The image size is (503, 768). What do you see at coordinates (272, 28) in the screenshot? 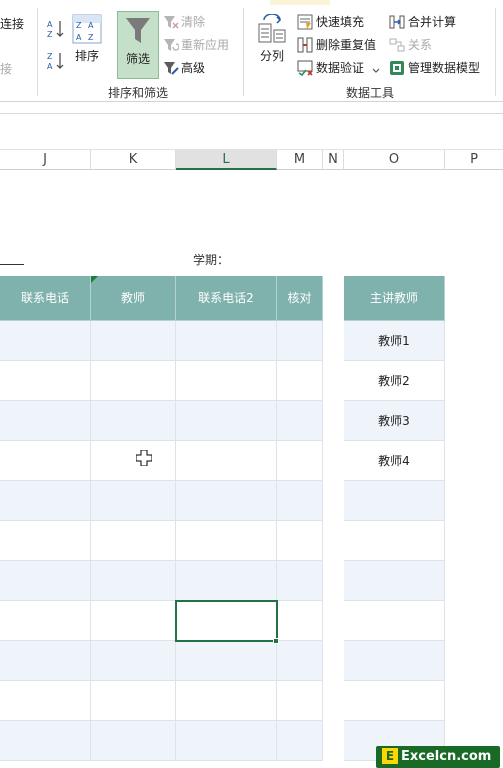
I see `text-to-columns-icon` at bounding box center [272, 28].